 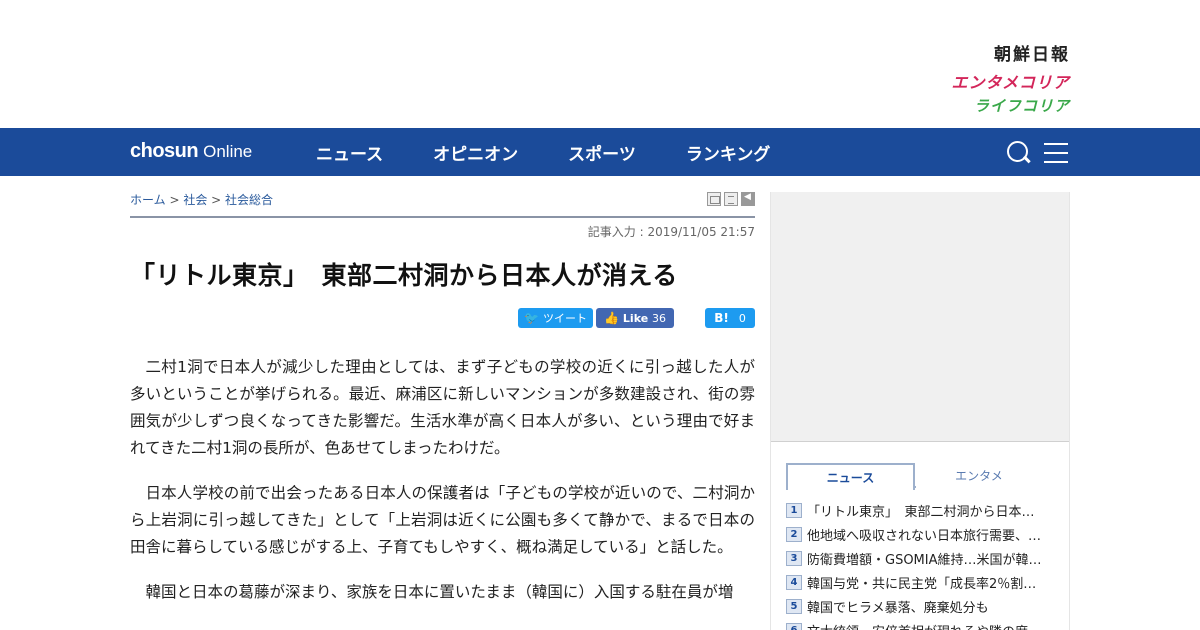 I want to click on life-korea-link: ライフコリア, so click(x=1010, y=105).